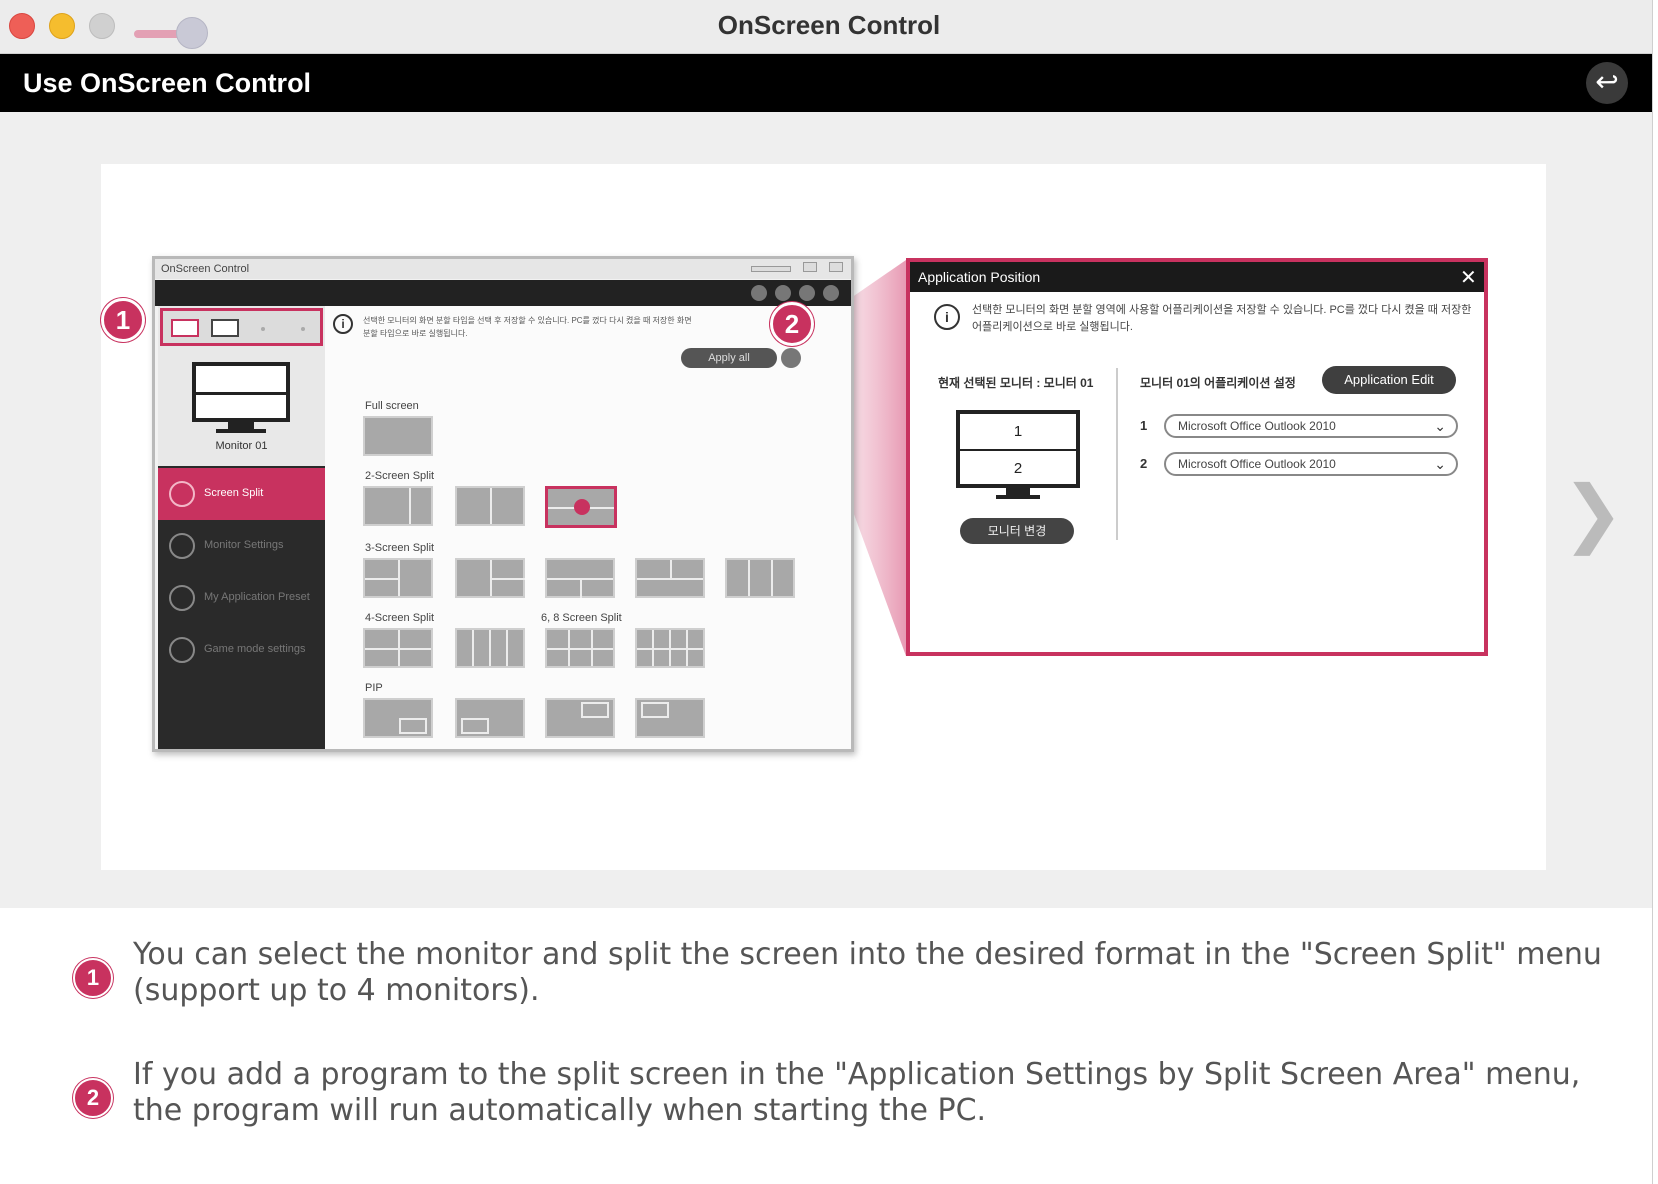  I want to click on close-icon: ✕, so click(1468, 278).